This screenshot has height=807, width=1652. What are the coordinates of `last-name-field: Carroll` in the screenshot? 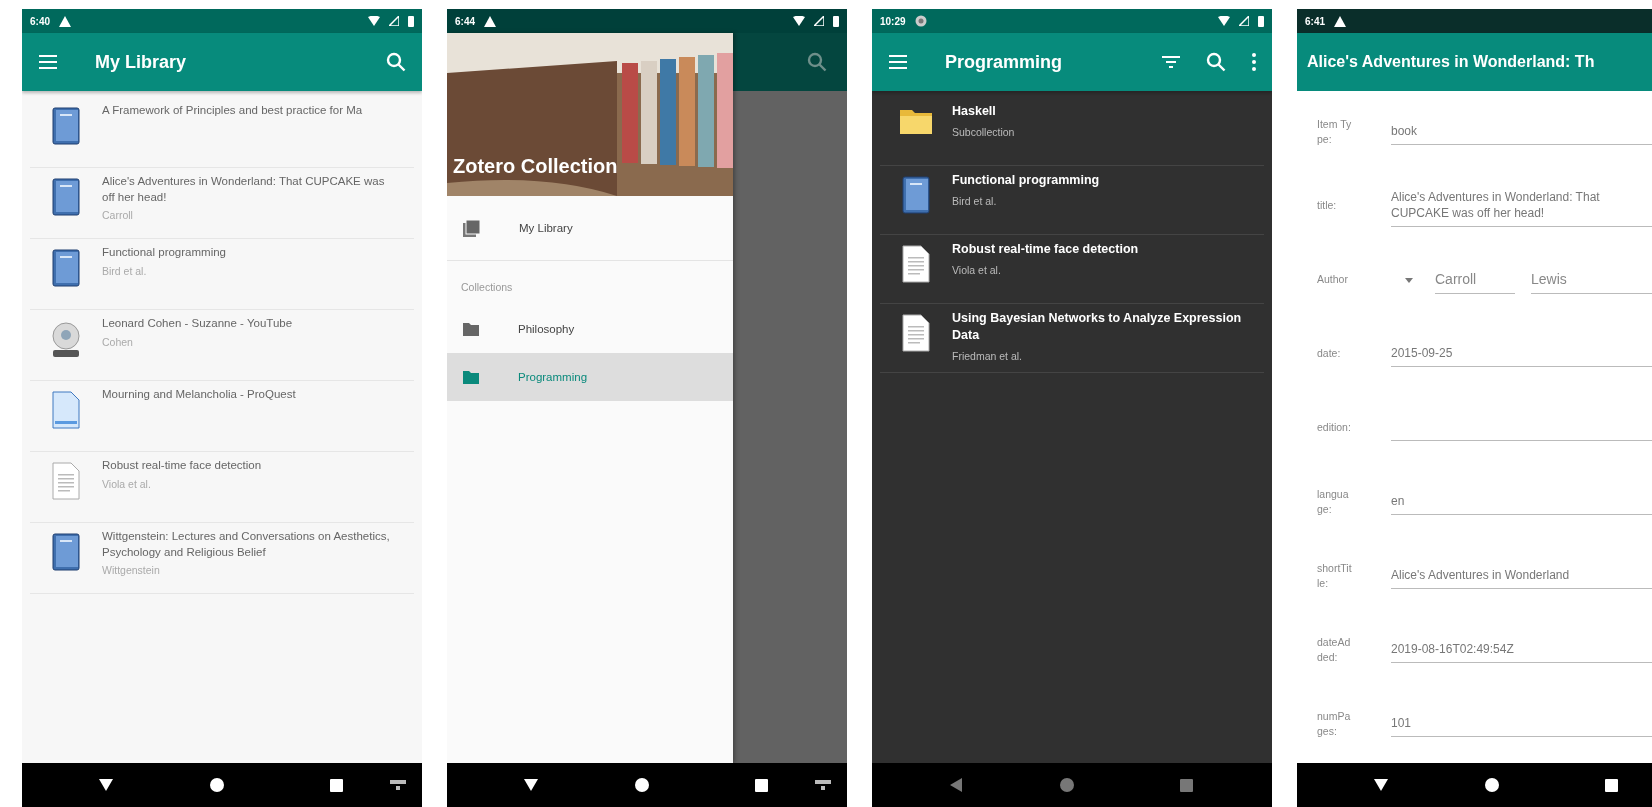 It's located at (1475, 280).